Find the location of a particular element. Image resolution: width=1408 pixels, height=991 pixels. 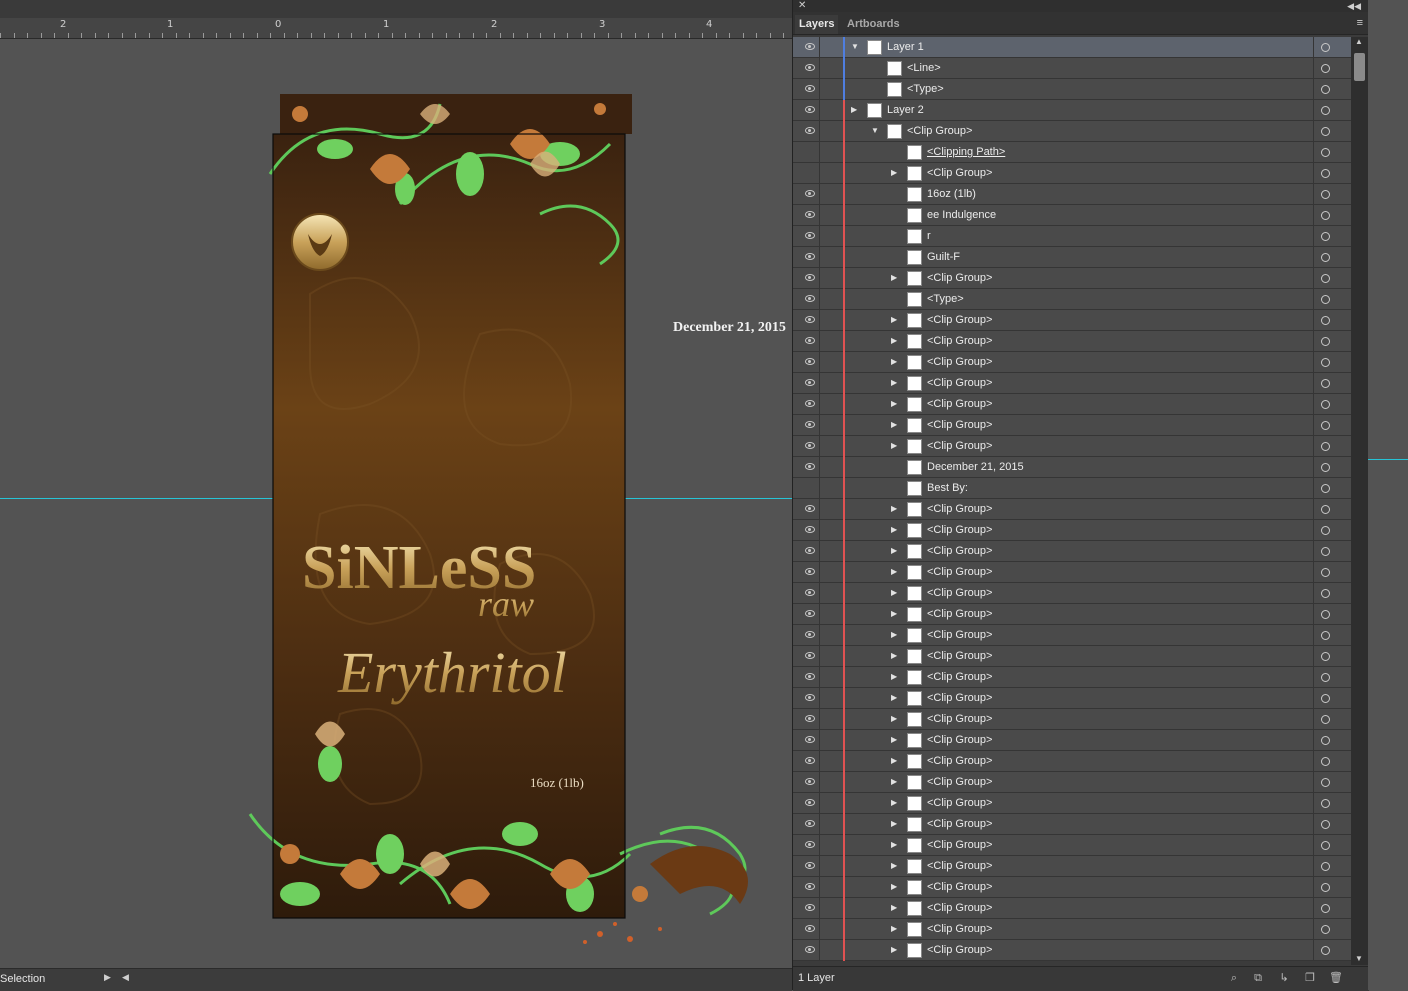

weight-text-object: 16oz (1lb) is located at coordinates (557, 783).